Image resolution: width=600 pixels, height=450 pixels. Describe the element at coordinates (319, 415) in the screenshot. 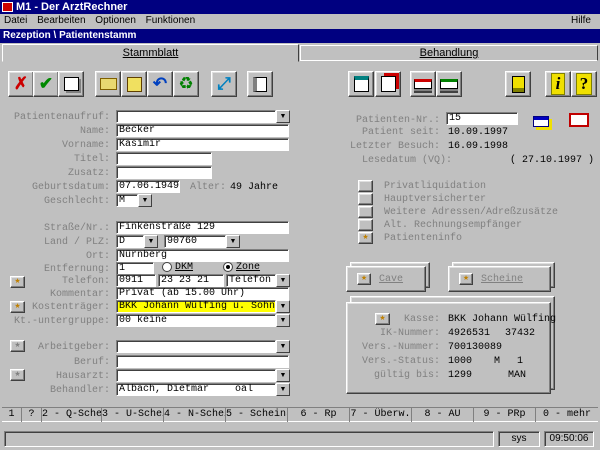

I see `fkey-rp: 6 - Rp` at that location.